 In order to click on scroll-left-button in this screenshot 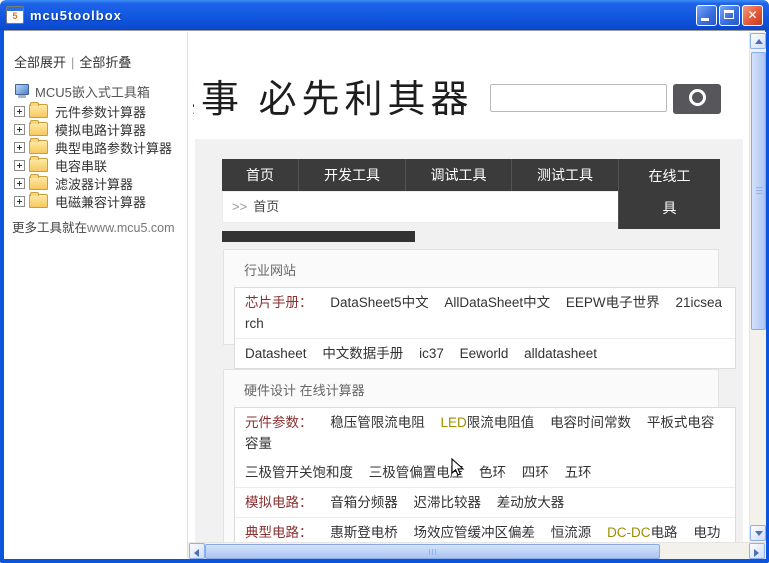, I will do `click(197, 551)`.